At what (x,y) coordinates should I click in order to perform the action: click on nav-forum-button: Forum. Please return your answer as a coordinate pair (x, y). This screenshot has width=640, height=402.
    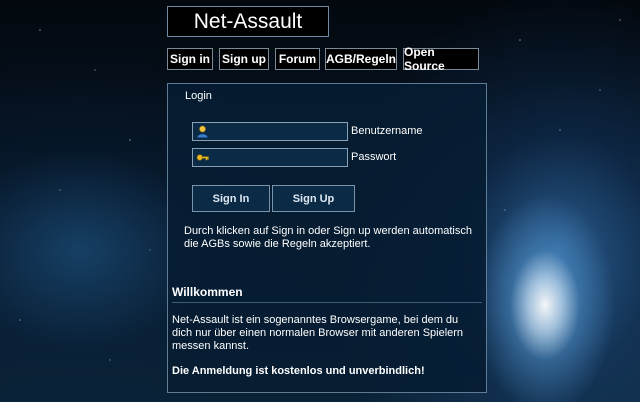
    Looking at the image, I should click on (297, 59).